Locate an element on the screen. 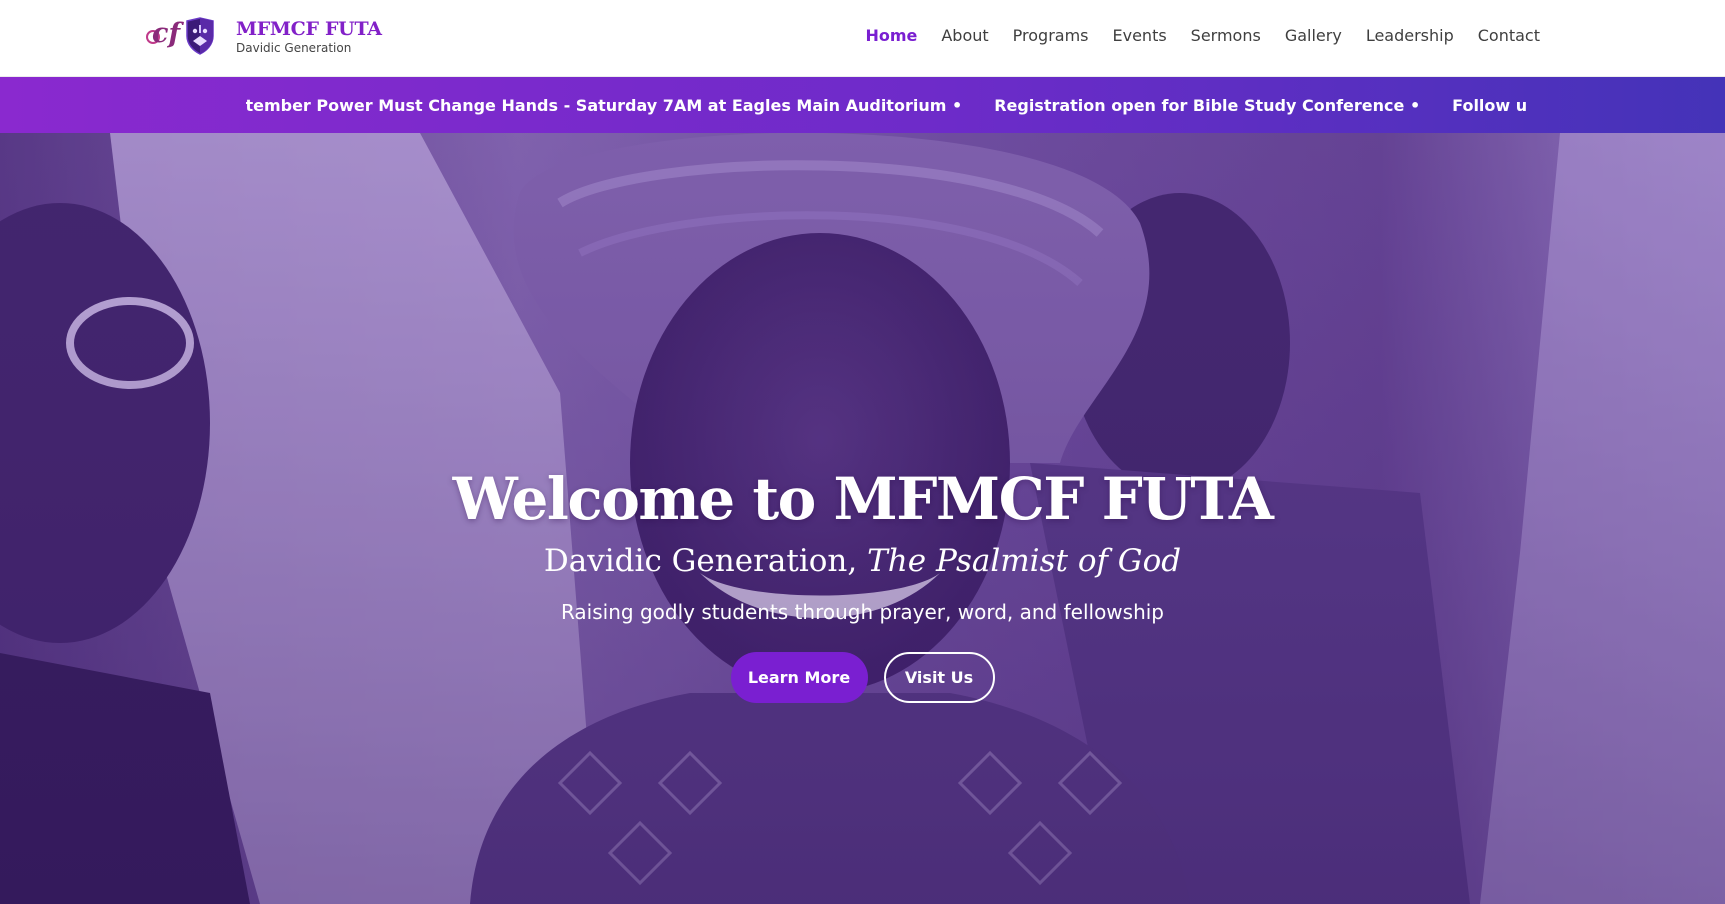 The width and height of the screenshot is (1725, 904). learn-more-button: Learn More is located at coordinates (799, 677).